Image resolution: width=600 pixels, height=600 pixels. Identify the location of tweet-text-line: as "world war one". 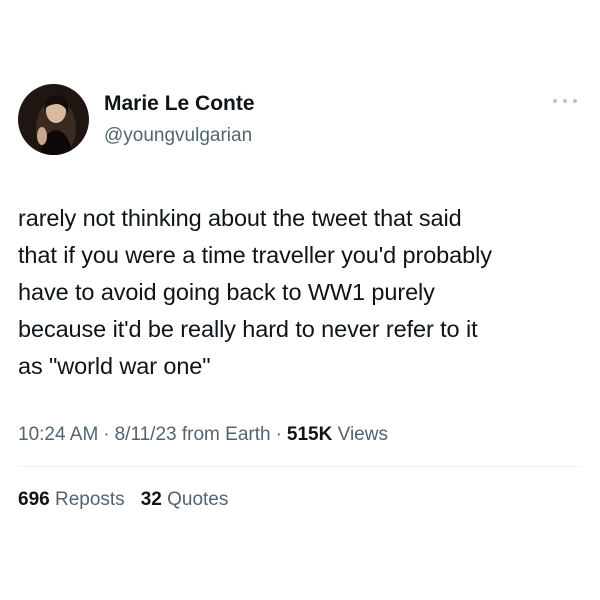
(114, 366).